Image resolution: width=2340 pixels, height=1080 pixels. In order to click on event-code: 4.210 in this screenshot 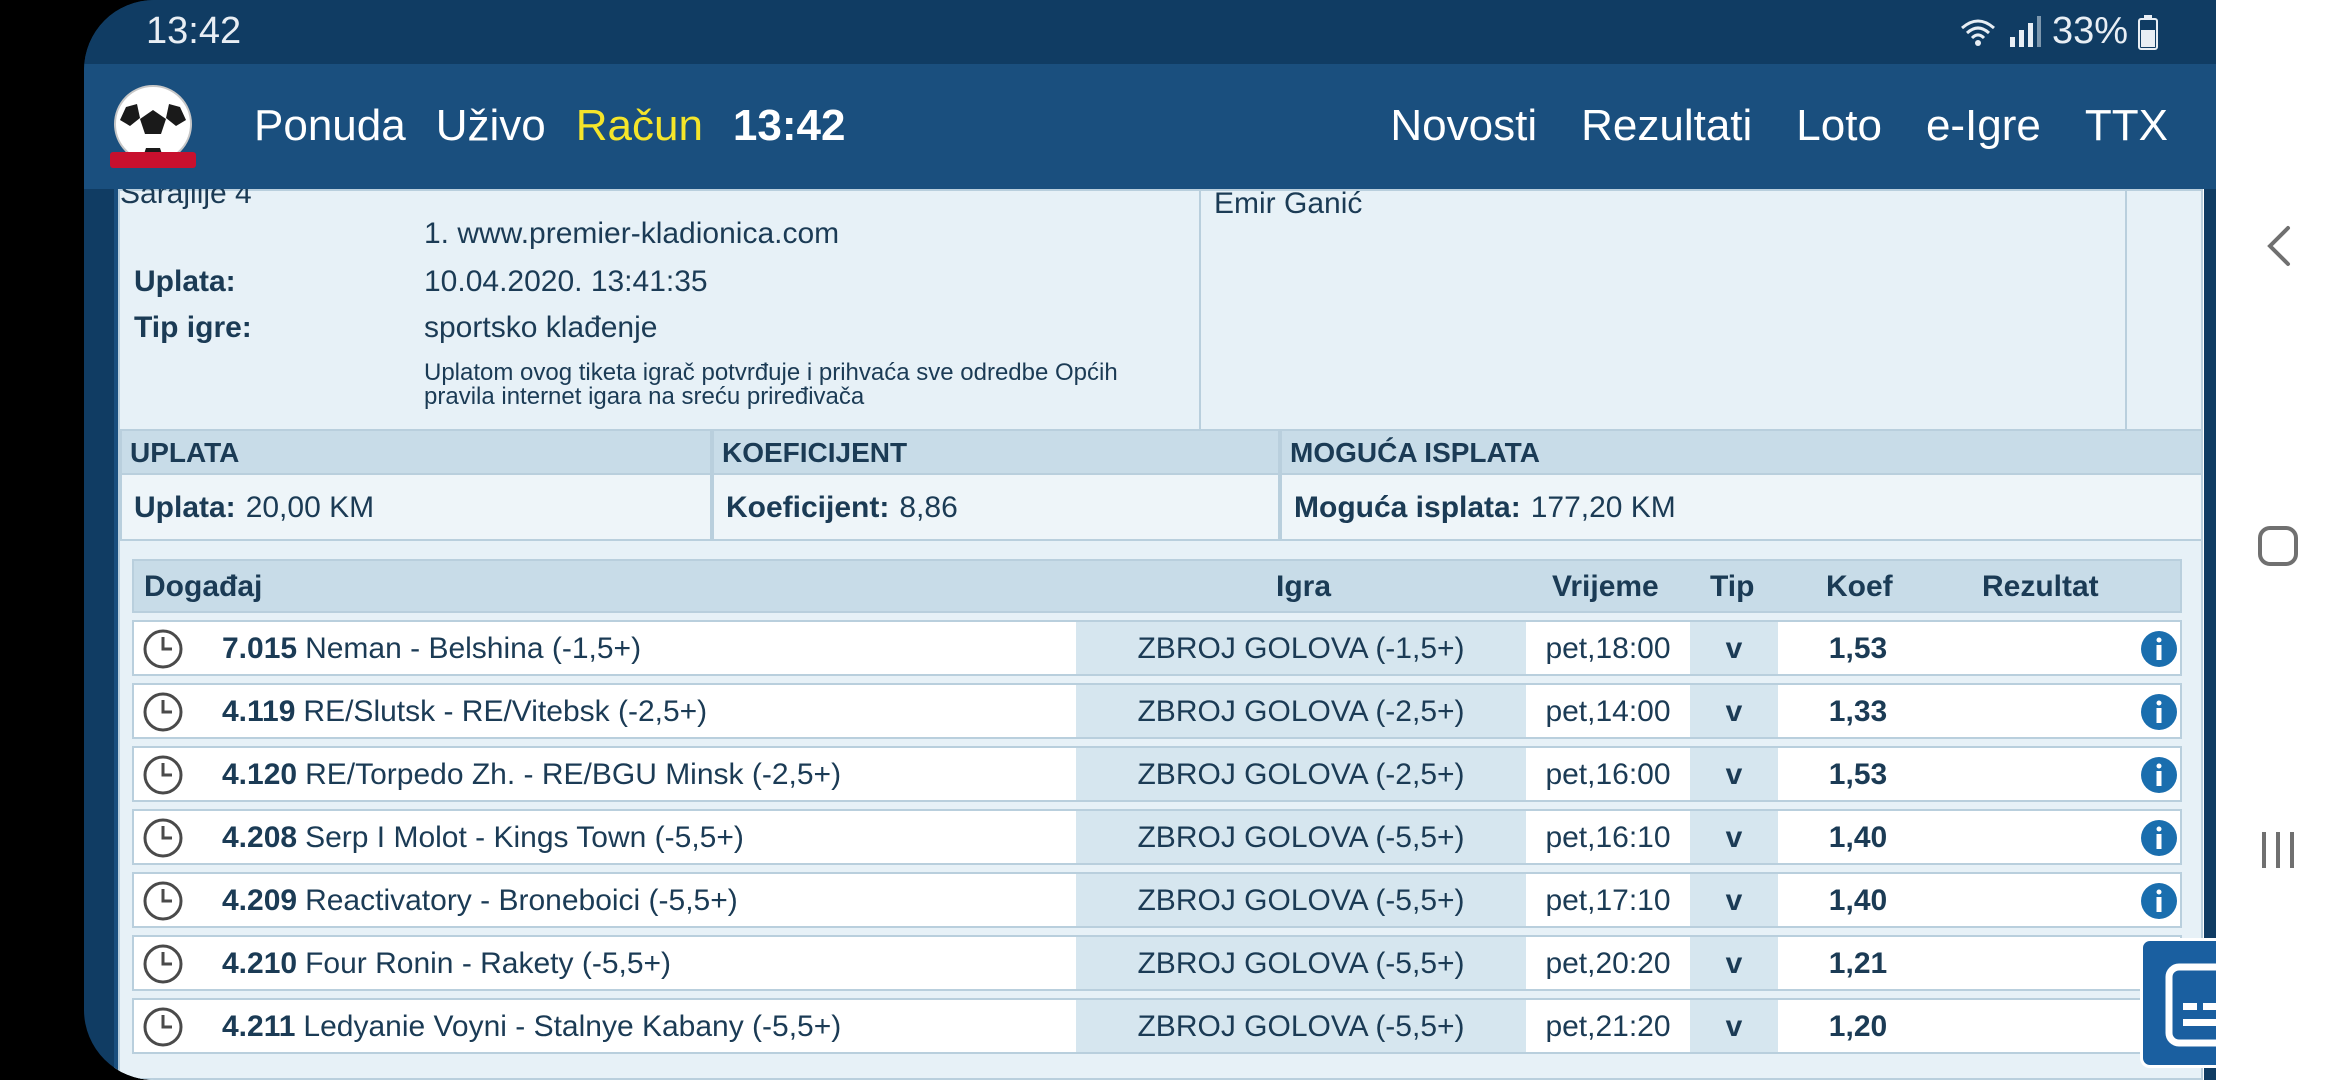, I will do `click(260, 963)`.